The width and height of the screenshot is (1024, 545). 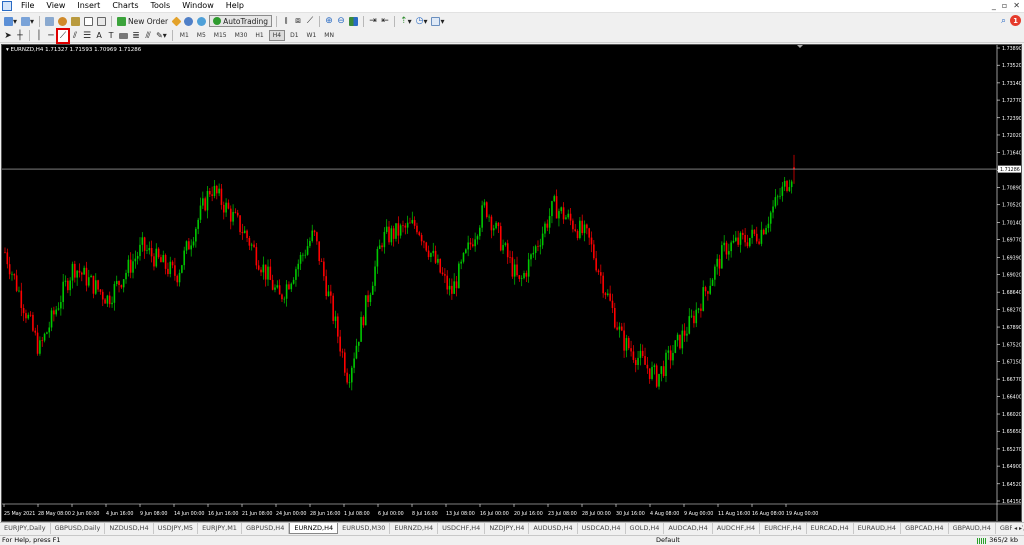 I want to click on bar-chart-button: ⫾, so click(x=286, y=21).